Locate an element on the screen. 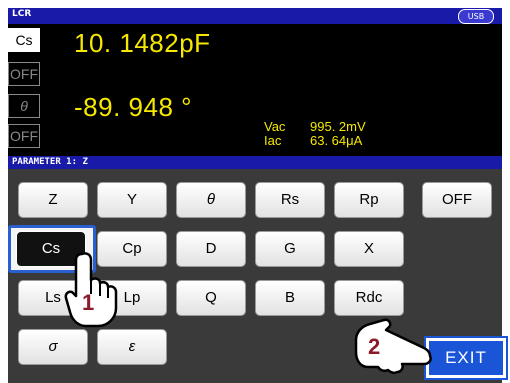 This screenshot has height=383, width=510. param-rs-button: Rs is located at coordinates (290, 200).